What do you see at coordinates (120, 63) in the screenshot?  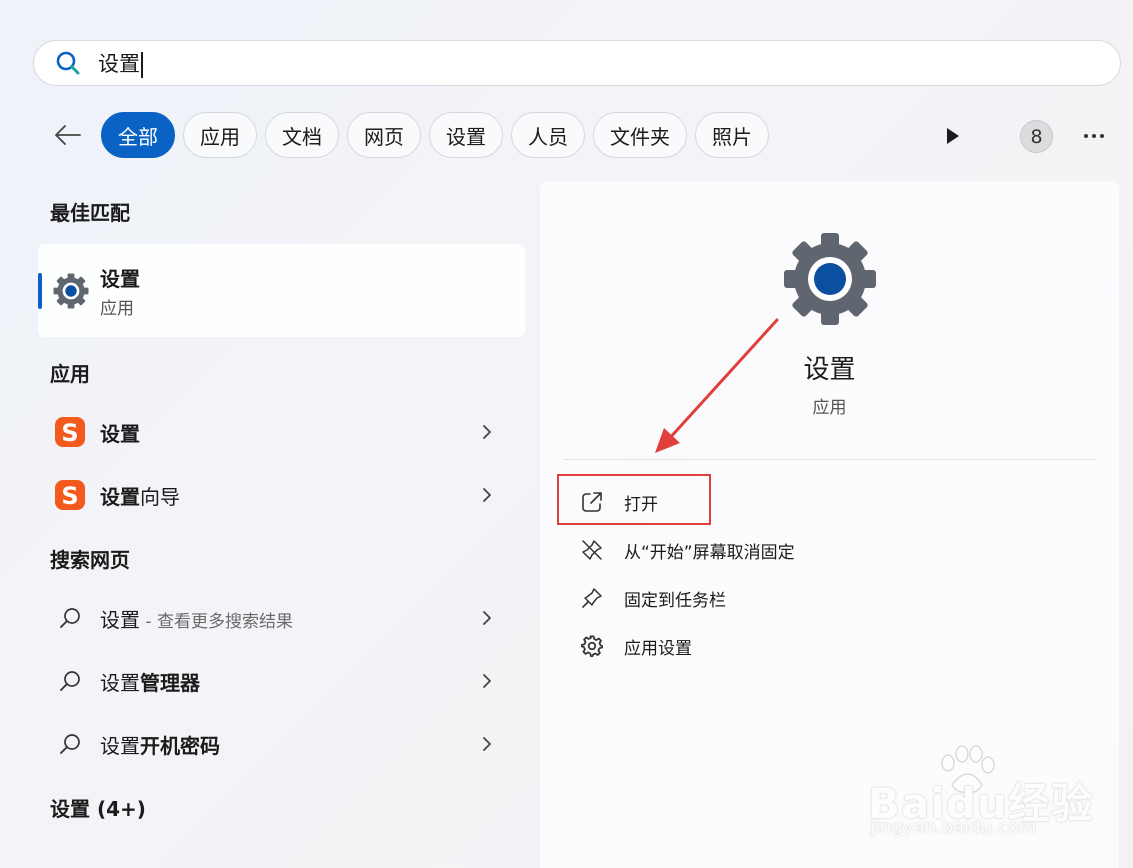 I see `search-input: 设置` at bounding box center [120, 63].